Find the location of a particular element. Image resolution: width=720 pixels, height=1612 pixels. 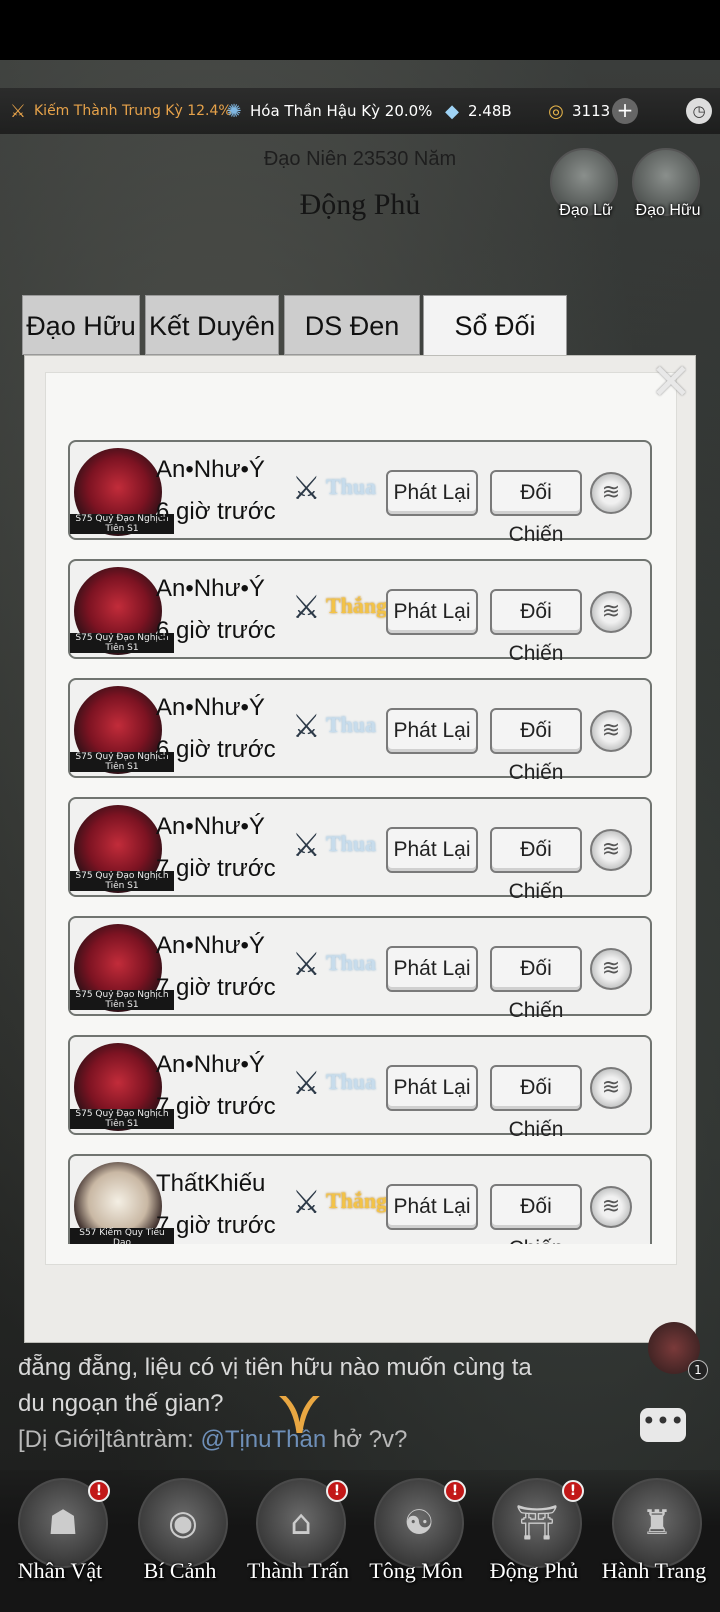

spirit-stones-value: 2.48B is located at coordinates (490, 111).